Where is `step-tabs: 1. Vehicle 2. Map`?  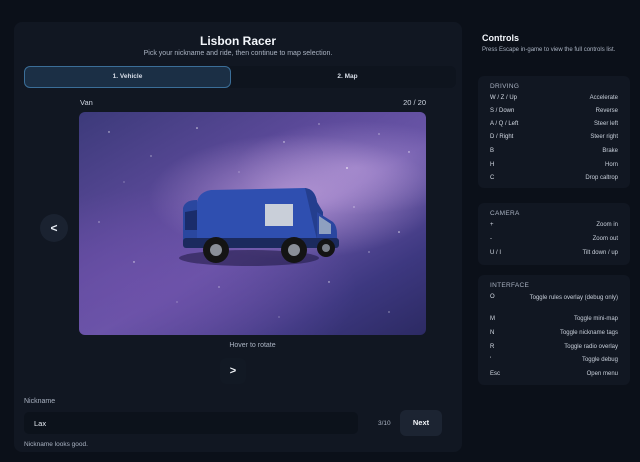
step-tabs: 1. Vehicle 2. Map is located at coordinates (240, 77).